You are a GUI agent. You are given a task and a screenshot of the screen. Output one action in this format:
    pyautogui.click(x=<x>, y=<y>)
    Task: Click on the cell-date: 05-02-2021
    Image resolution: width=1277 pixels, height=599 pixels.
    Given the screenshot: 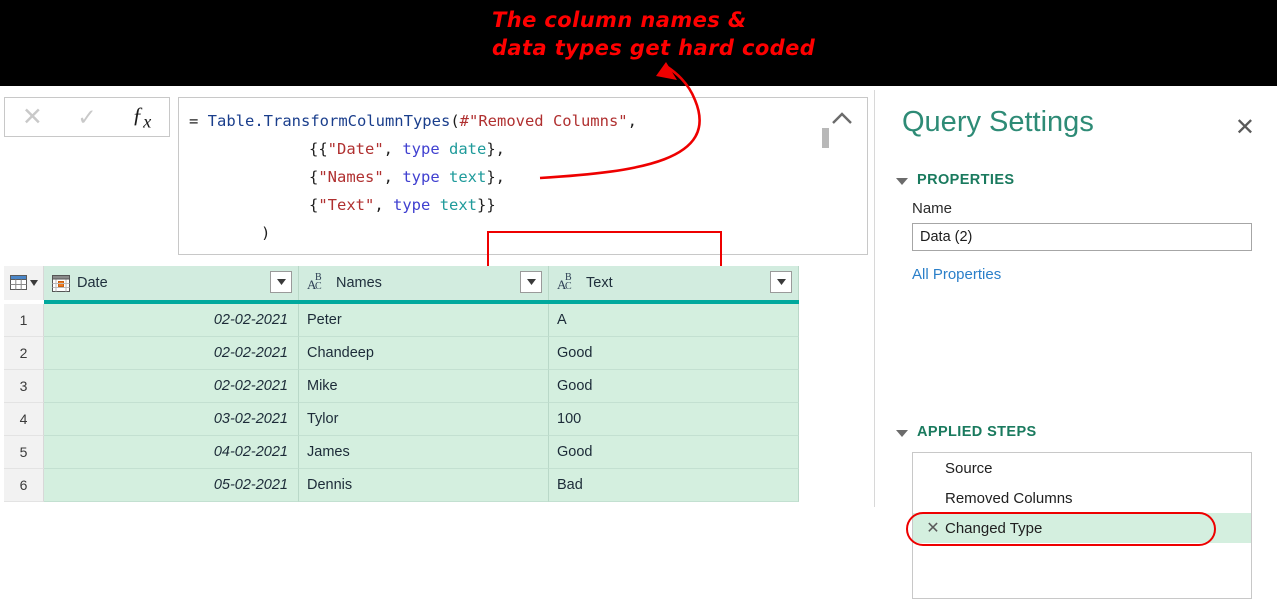 What is the action you would take?
    pyautogui.click(x=171, y=485)
    